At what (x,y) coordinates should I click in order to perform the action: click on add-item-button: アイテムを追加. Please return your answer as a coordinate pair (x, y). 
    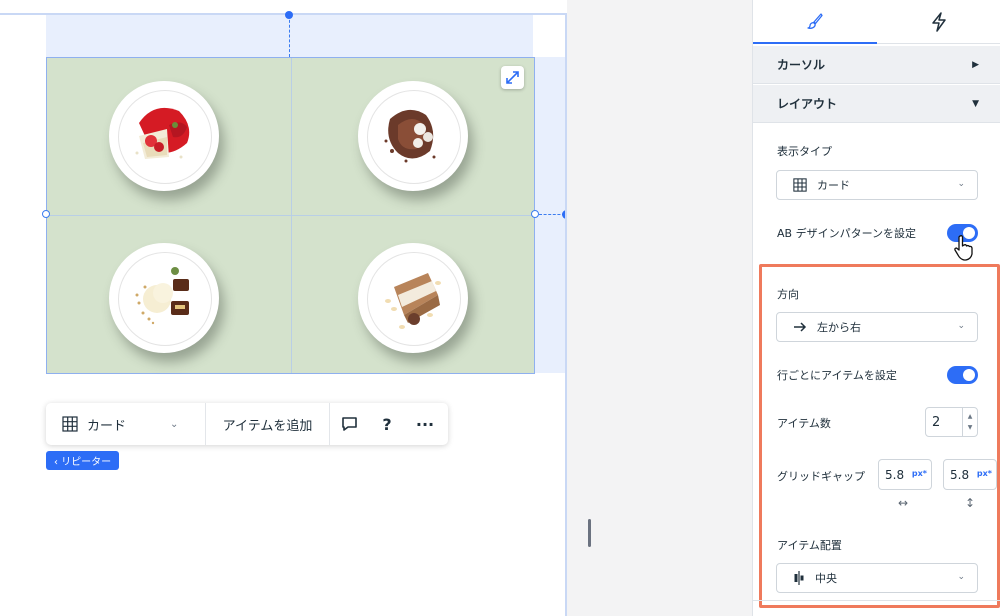
    Looking at the image, I should click on (268, 424).